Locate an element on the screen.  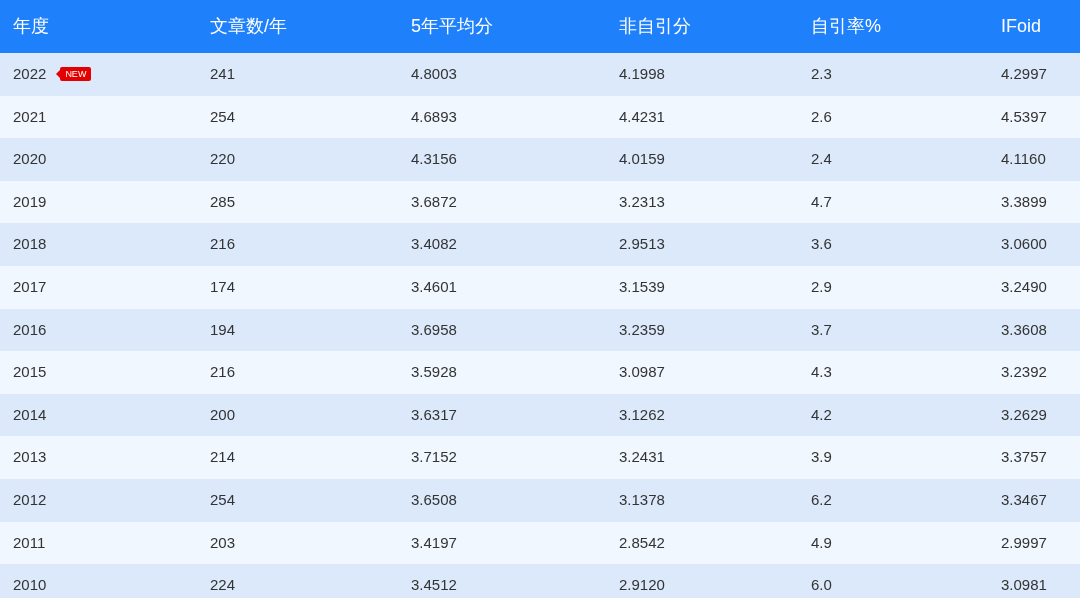
table-cell-text: 4.6893 is located at coordinates (434, 116).